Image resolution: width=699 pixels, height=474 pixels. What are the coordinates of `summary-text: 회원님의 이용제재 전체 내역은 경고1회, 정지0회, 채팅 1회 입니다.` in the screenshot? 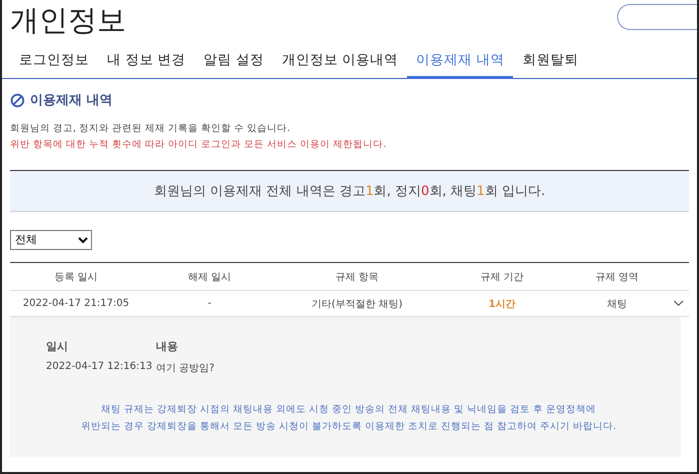 It's located at (349, 191).